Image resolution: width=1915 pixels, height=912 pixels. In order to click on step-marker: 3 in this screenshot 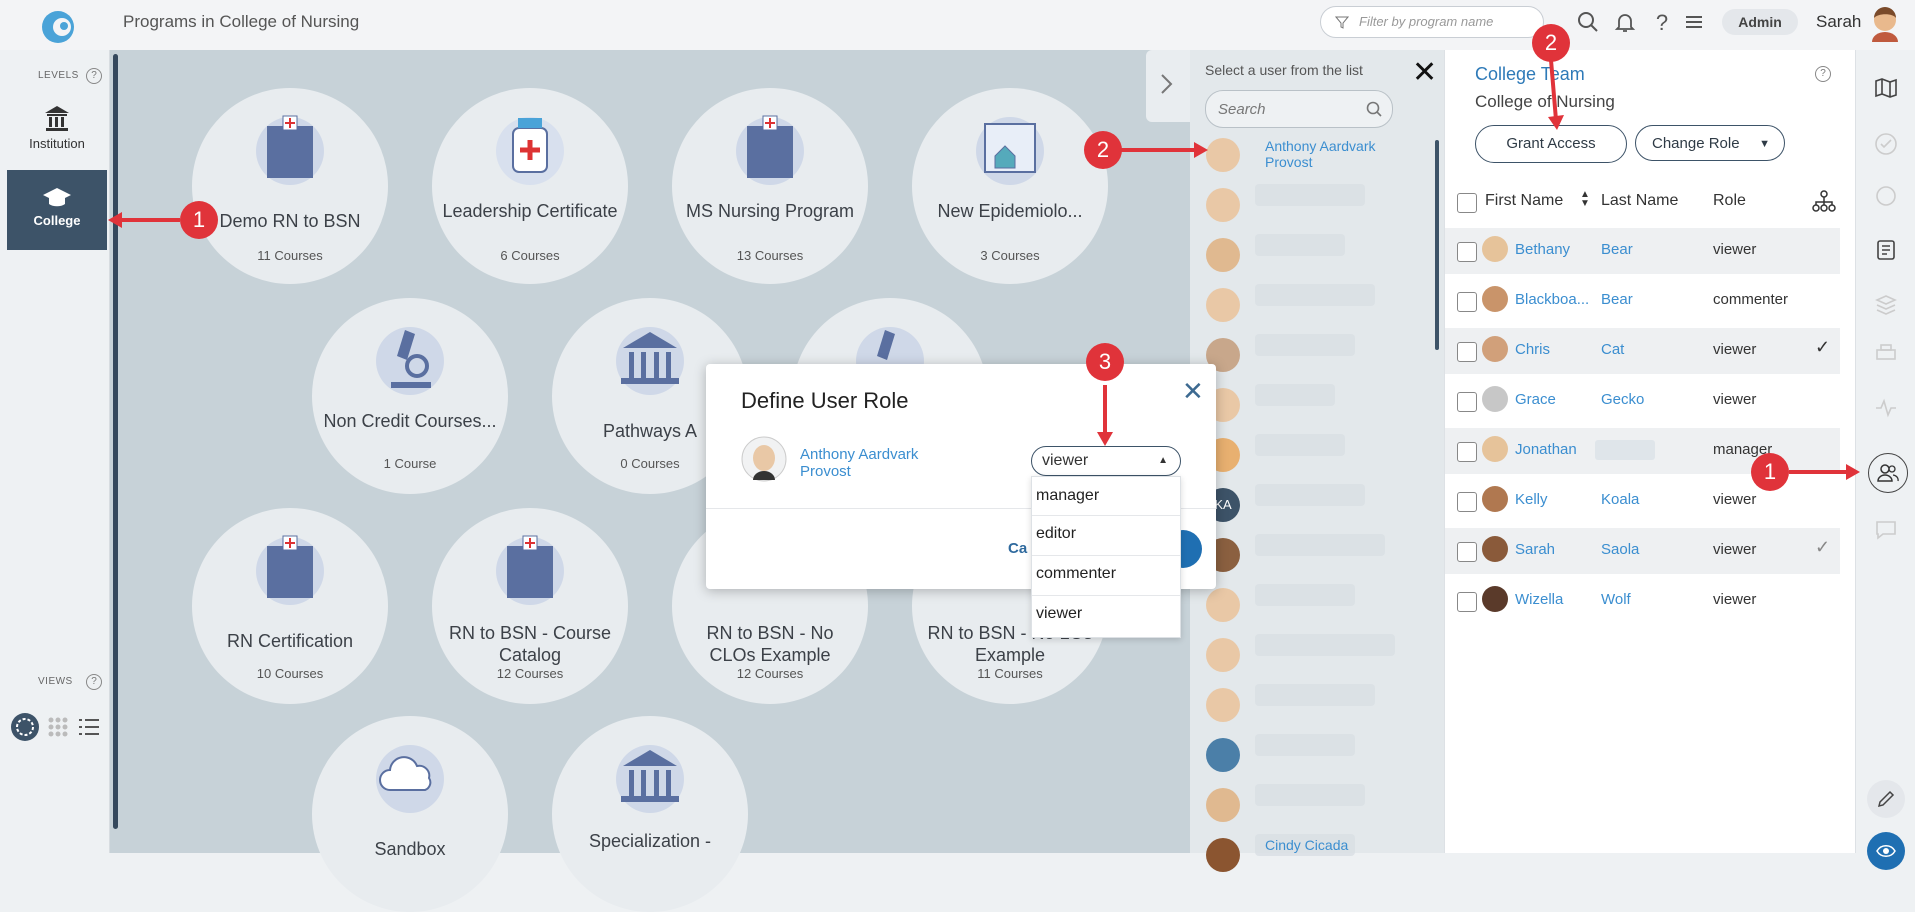, I will do `click(1105, 362)`.